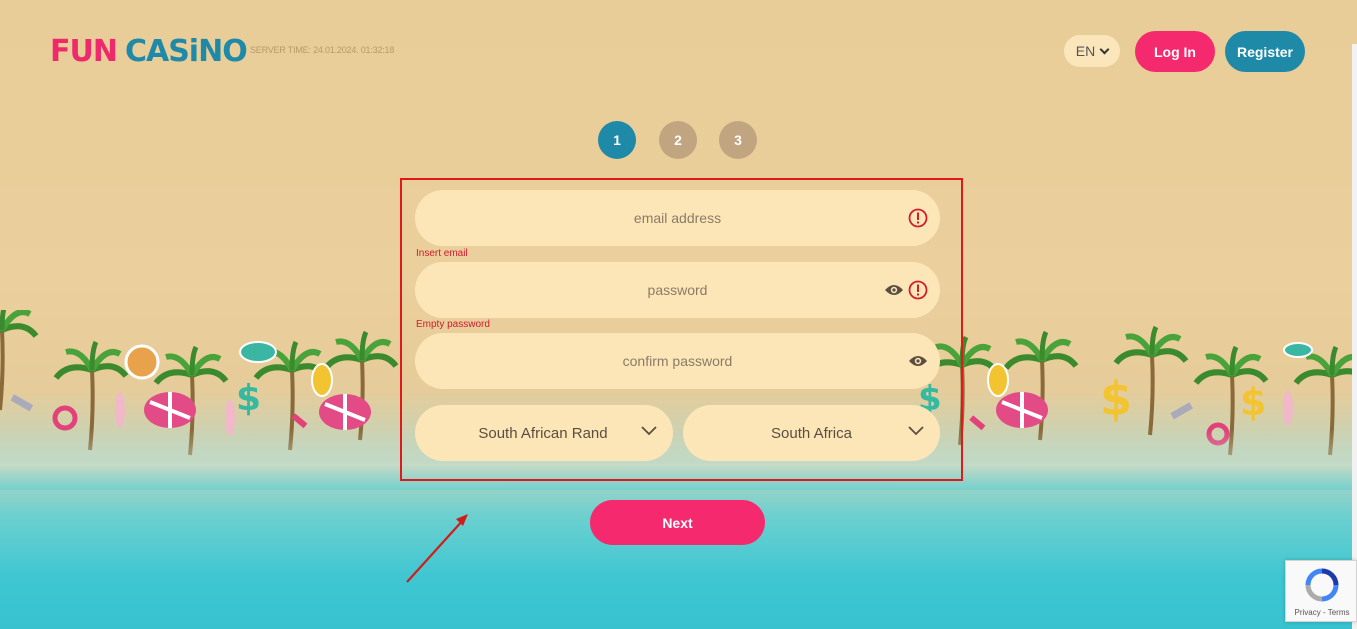 The height and width of the screenshot is (629, 1357). I want to click on language-value: EN, so click(1085, 51).